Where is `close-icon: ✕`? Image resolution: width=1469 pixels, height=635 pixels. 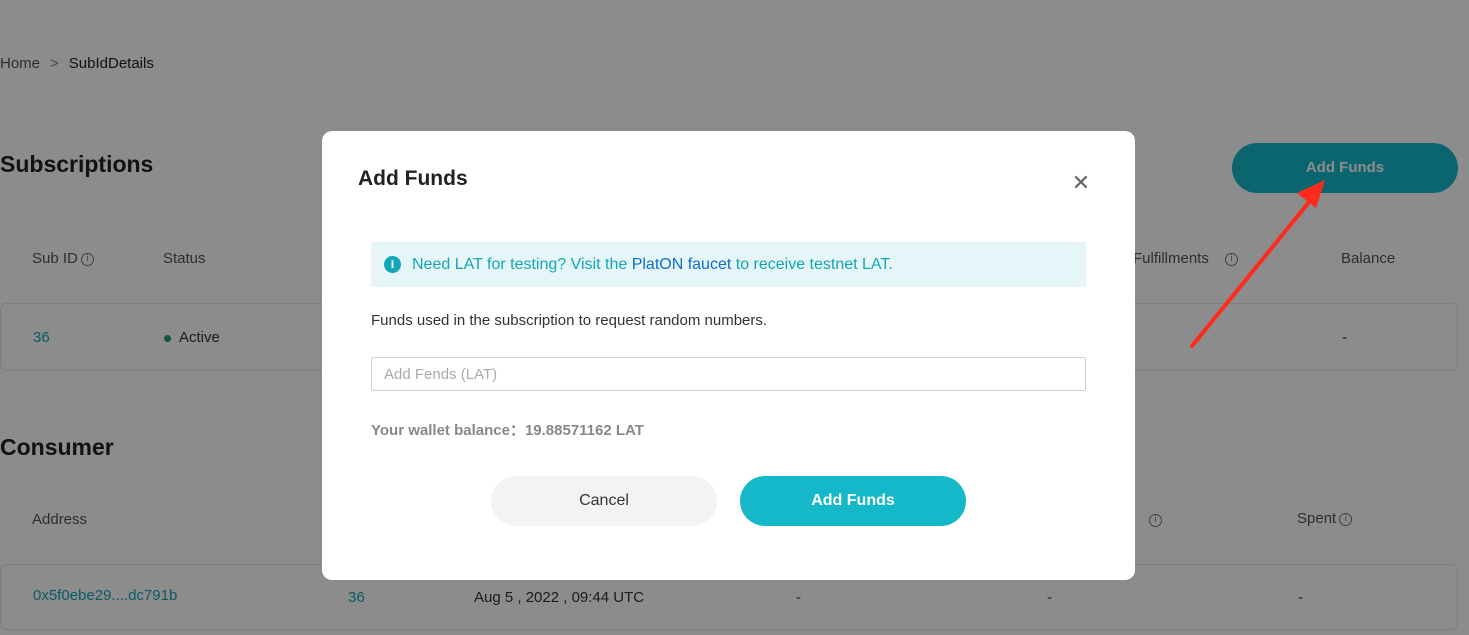 close-icon: ✕ is located at coordinates (1081, 184).